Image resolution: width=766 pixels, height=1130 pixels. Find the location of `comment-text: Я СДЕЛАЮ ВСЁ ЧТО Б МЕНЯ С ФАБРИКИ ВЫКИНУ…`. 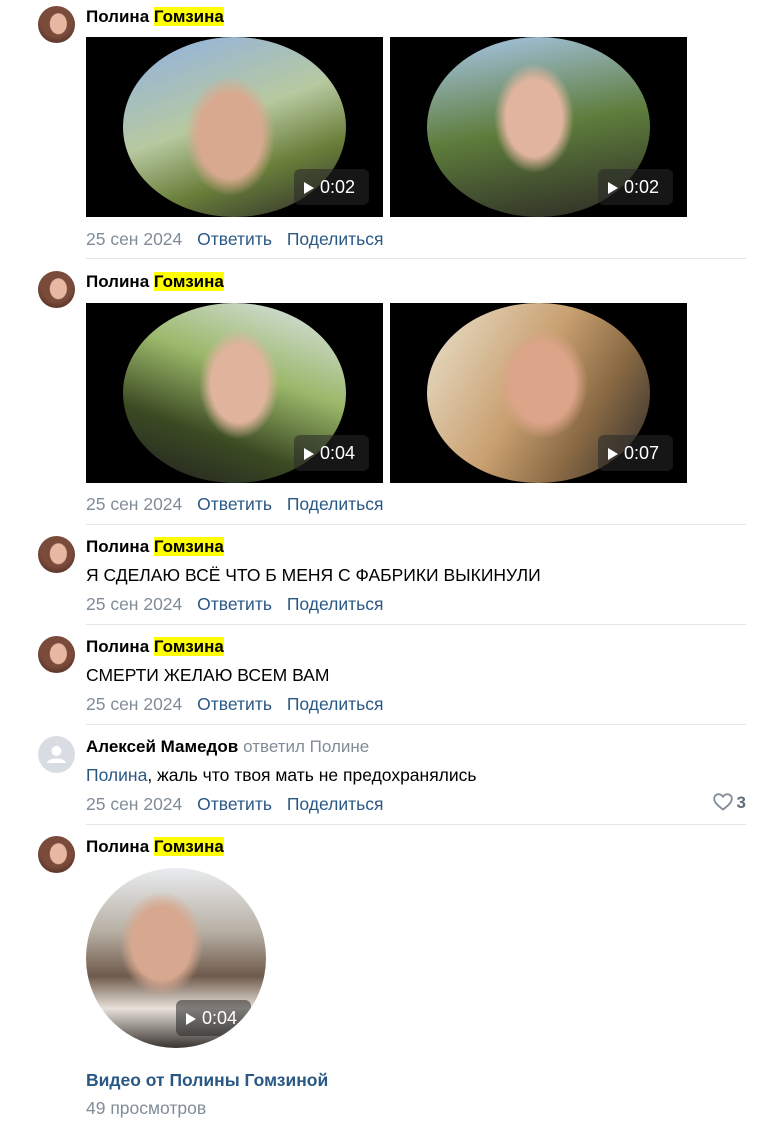

comment-text: Я СДЕЛАЮ ВСЁ ЧТО Б МЕНЯ С ФАБРИКИ ВЫКИНУ… is located at coordinates (313, 575).